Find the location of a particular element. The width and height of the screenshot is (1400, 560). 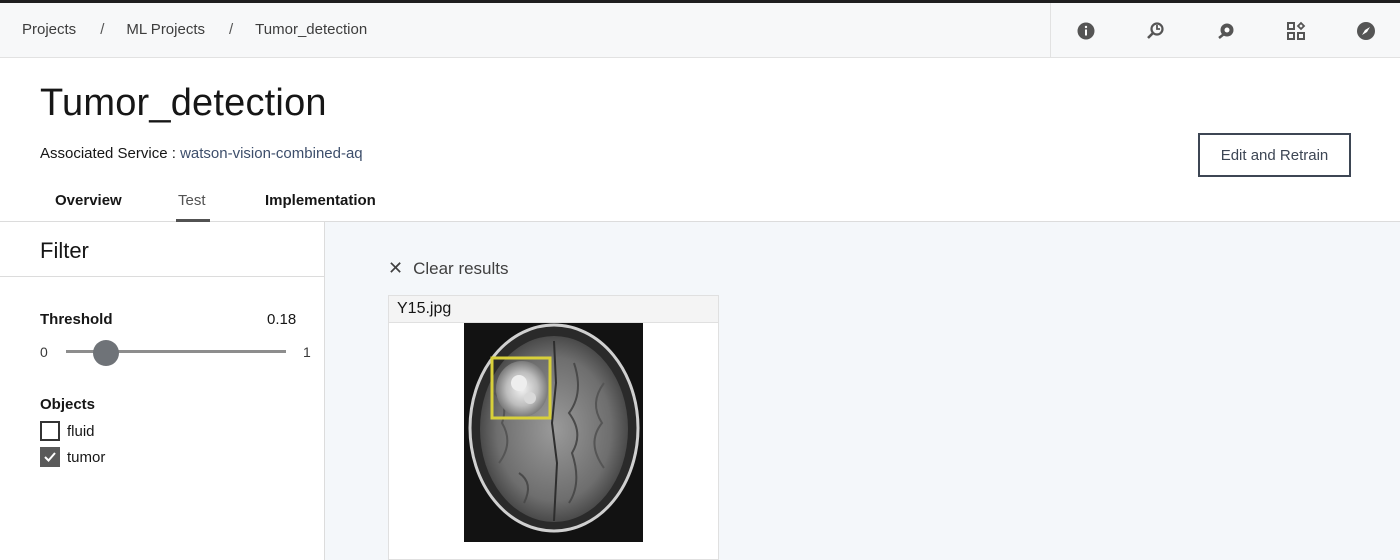

result-filename: Y15.jpg is located at coordinates (553, 309).